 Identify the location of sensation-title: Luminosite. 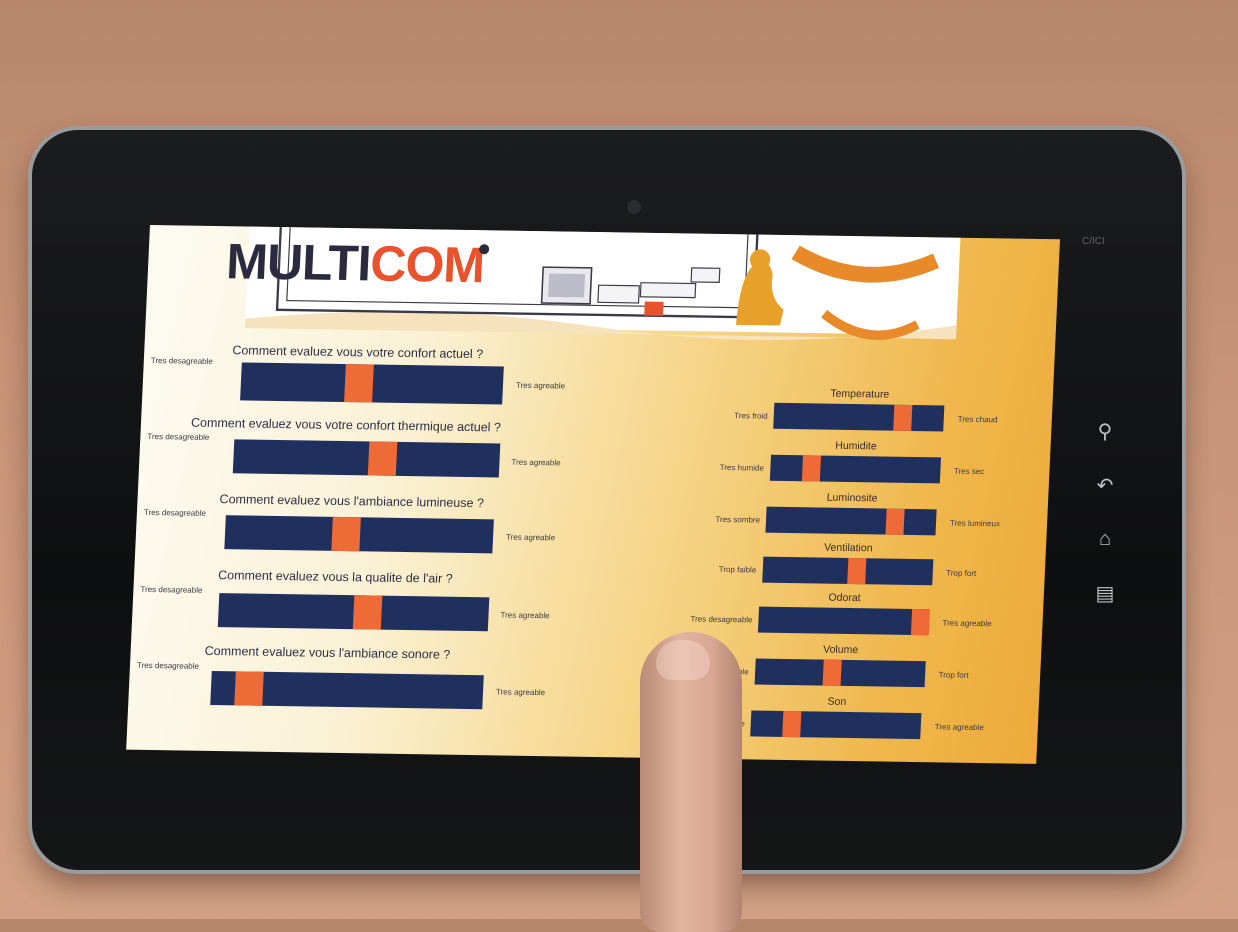
(852, 498).